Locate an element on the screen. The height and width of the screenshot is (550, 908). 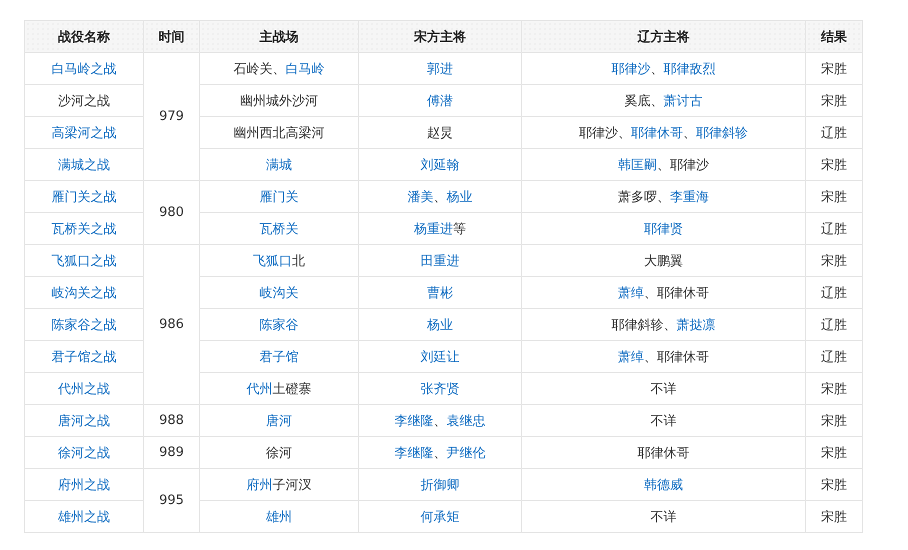
link: 李重海 is located at coordinates (689, 197).